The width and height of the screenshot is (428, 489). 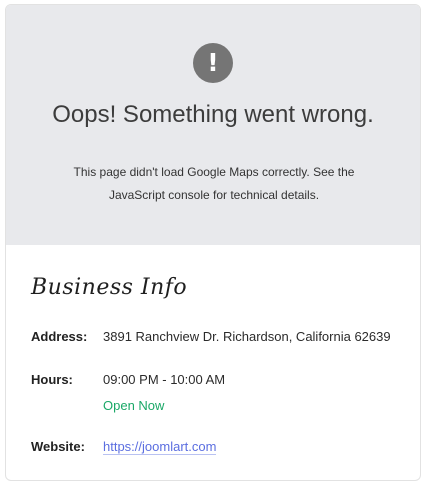 What do you see at coordinates (59, 336) in the screenshot?
I see `address-label: Address:` at bounding box center [59, 336].